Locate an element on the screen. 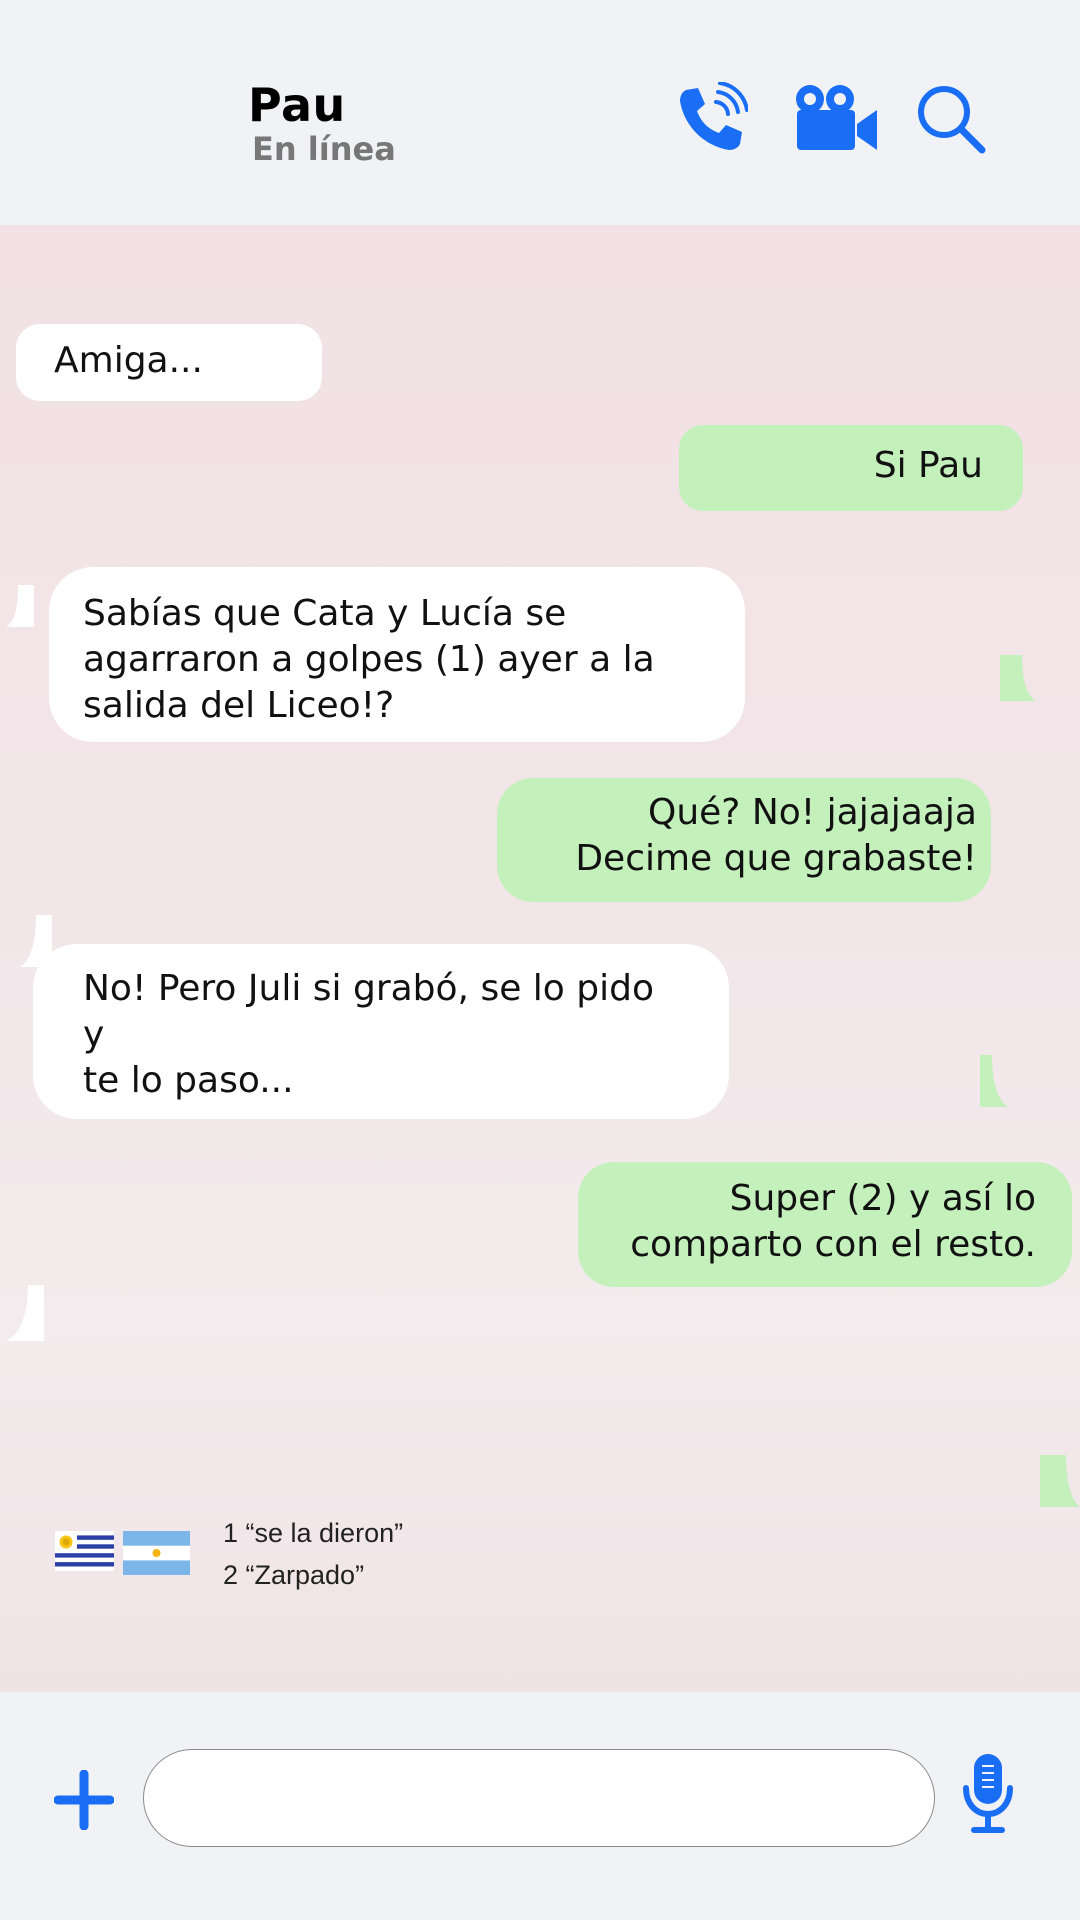 The width and height of the screenshot is (1080, 1920). message-bubble-outgoing: Si Pau is located at coordinates (851, 468).